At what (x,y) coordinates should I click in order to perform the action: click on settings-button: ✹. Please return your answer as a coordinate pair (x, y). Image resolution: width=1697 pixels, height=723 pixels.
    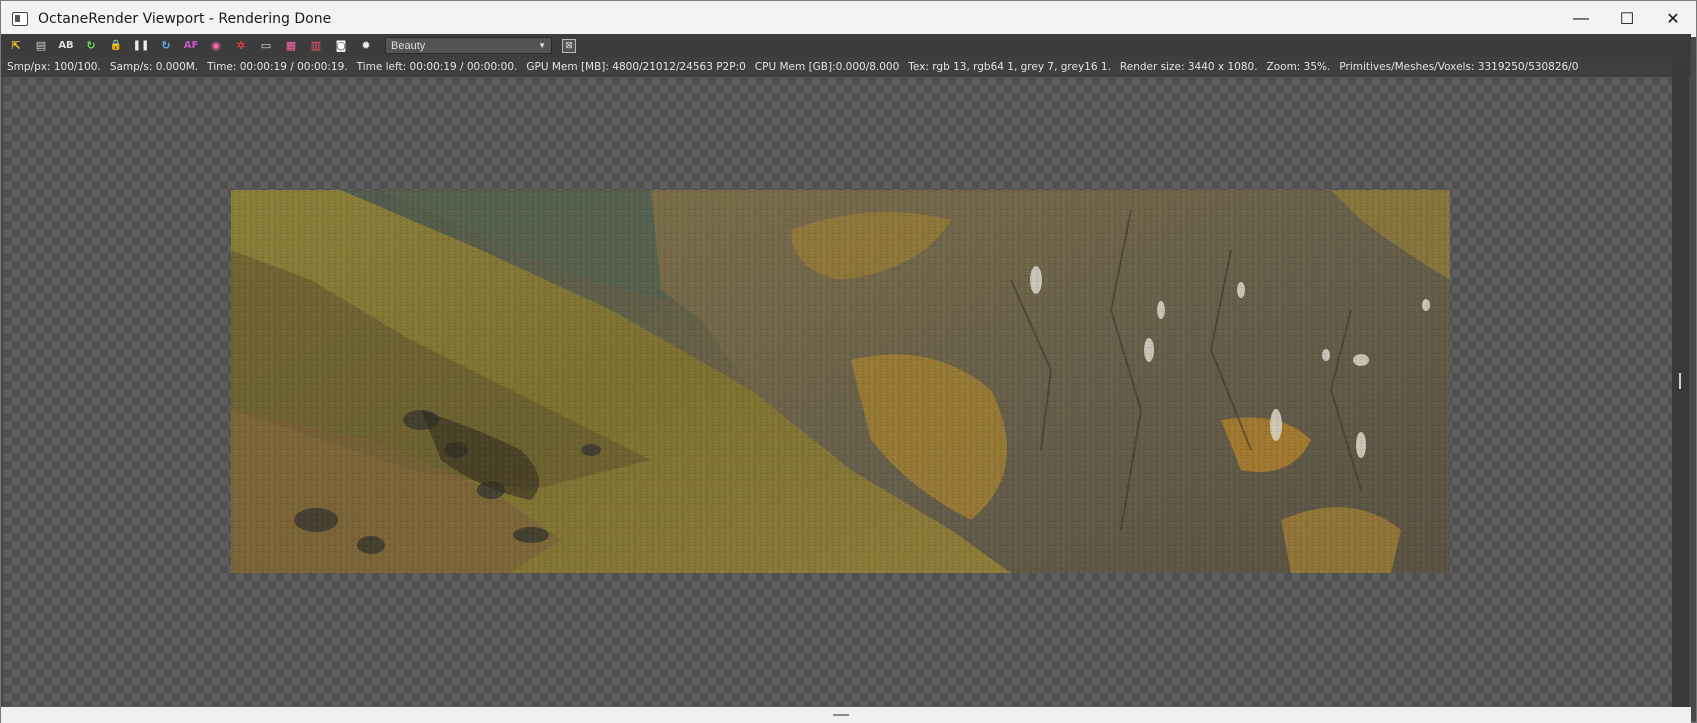
    Looking at the image, I should click on (366, 46).